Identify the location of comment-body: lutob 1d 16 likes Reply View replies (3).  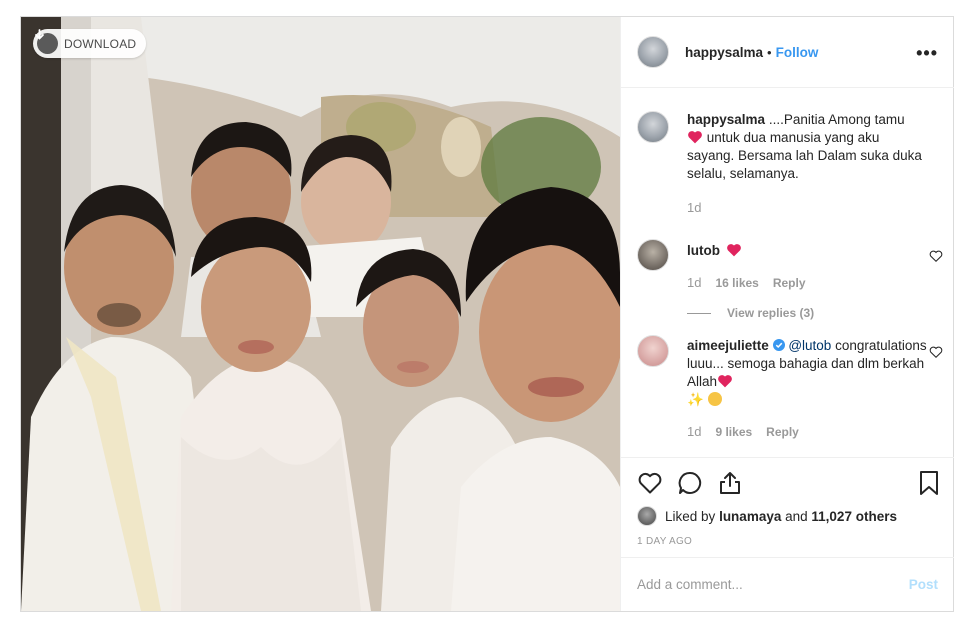
(807, 282).